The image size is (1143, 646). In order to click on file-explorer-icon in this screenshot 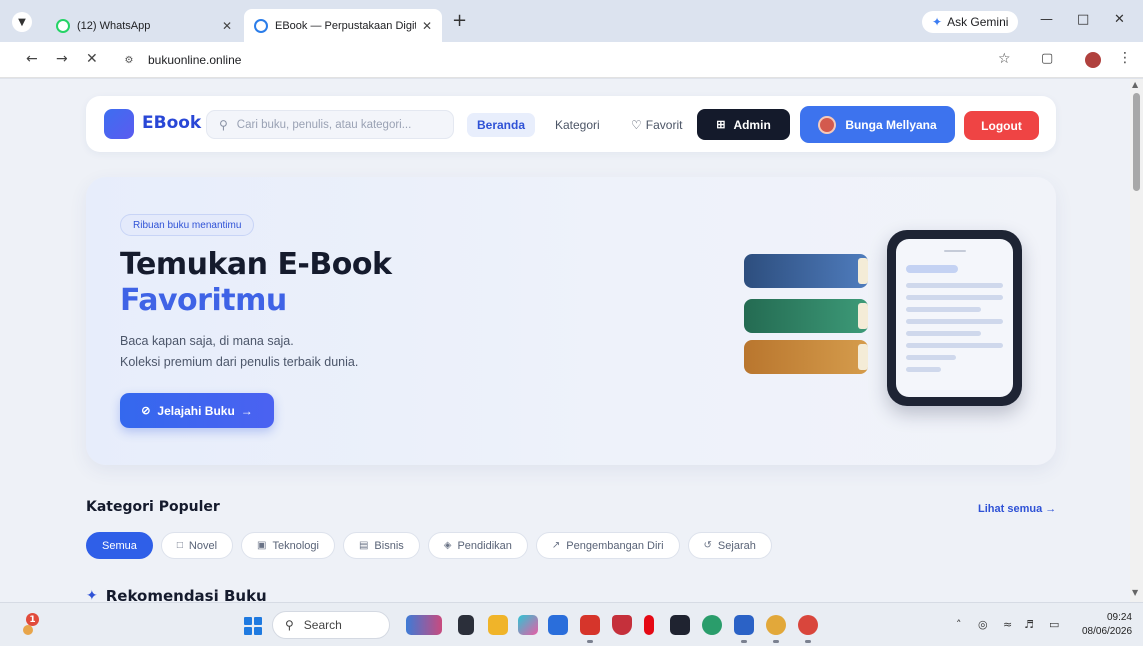, I will do `click(498, 625)`.